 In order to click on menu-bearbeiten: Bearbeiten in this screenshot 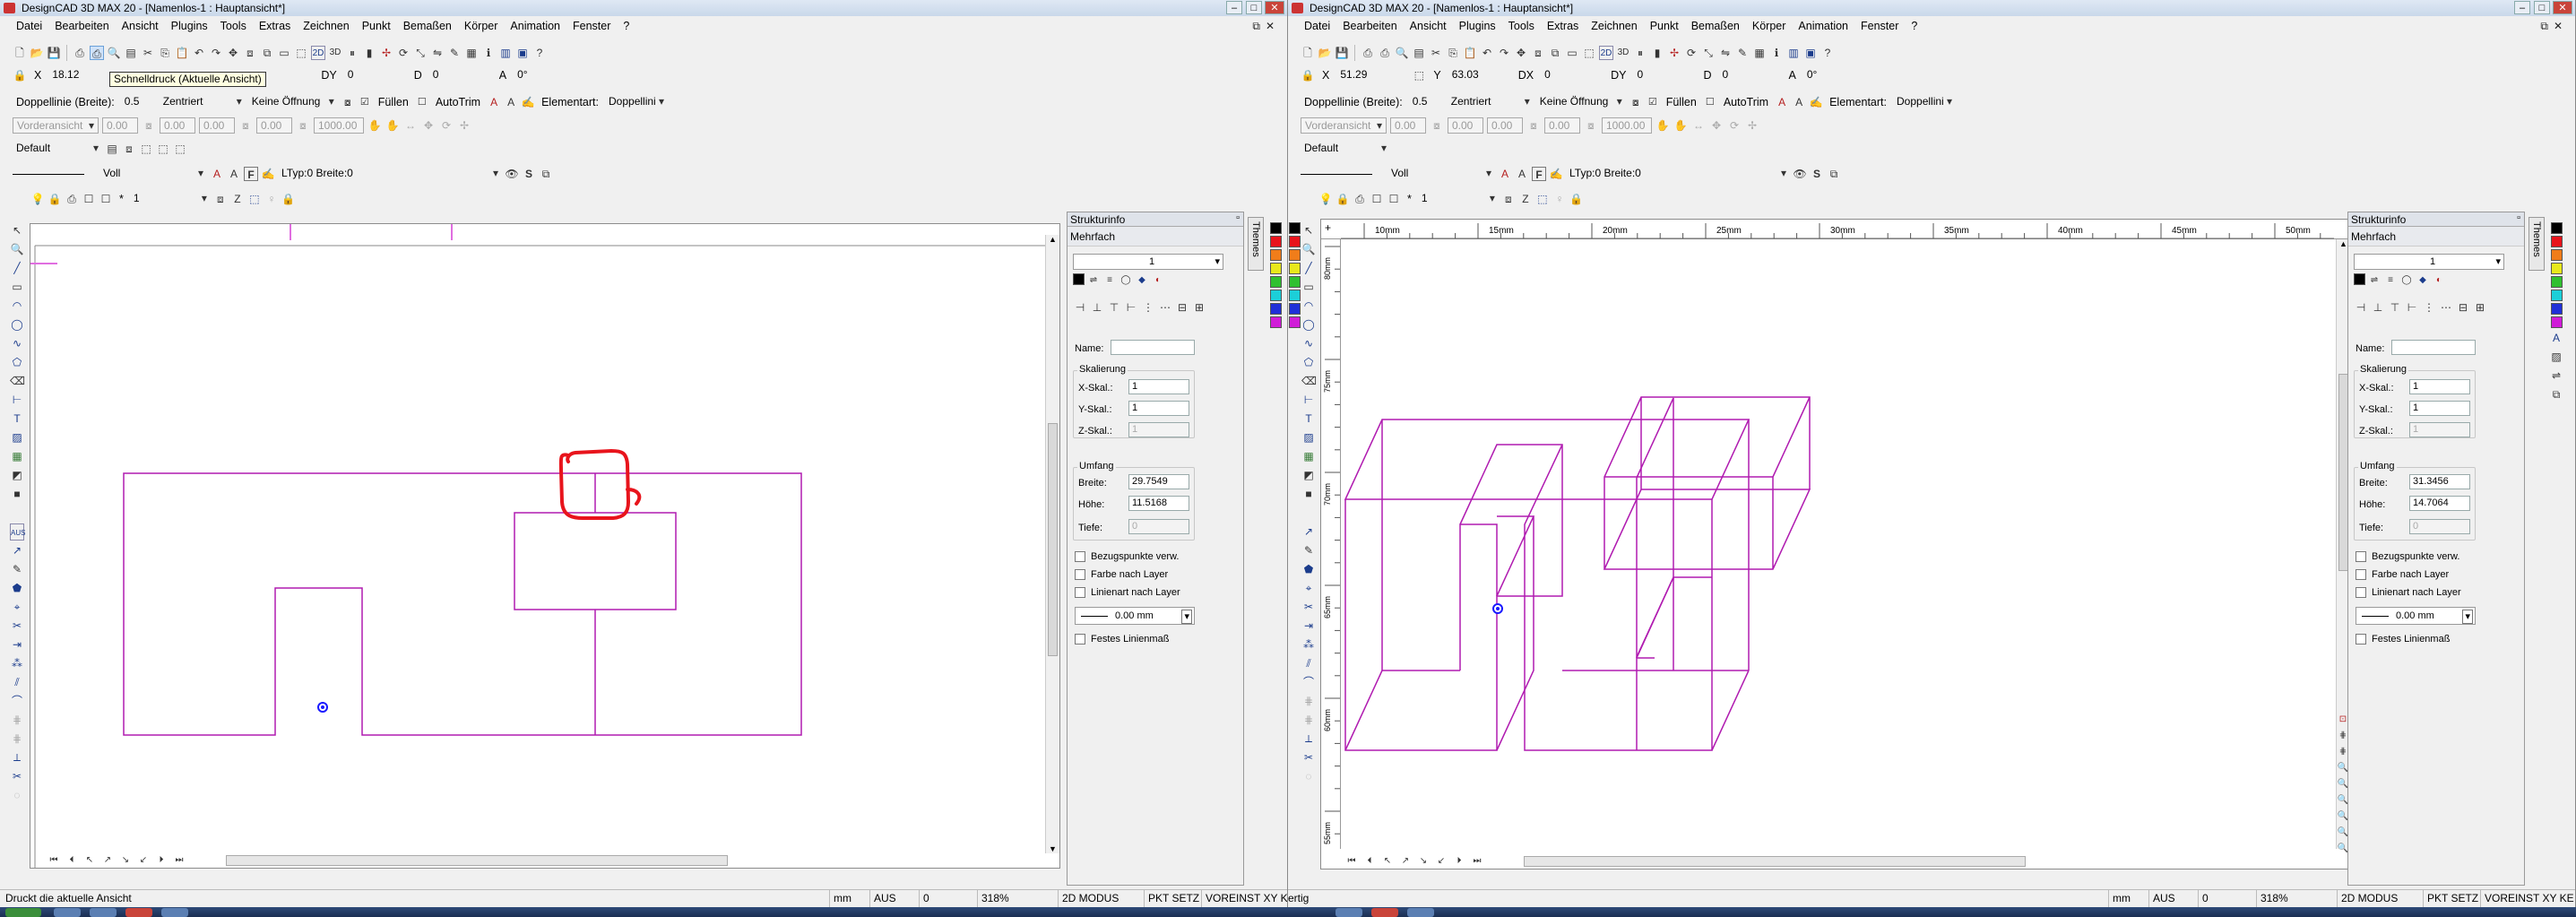, I will do `click(81, 26)`.